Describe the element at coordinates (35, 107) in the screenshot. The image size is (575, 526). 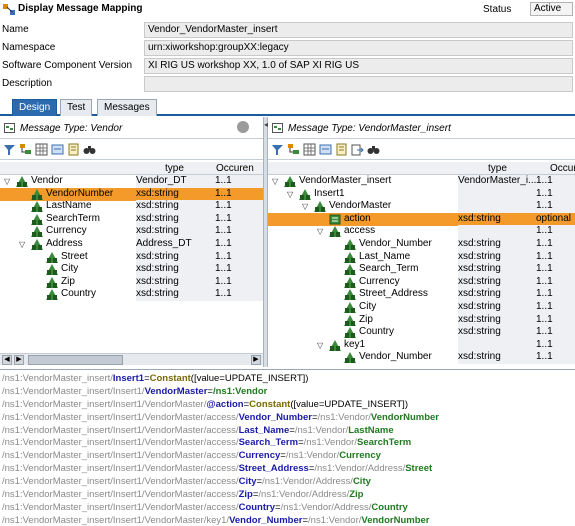
I see `tab-design: Design` at that location.